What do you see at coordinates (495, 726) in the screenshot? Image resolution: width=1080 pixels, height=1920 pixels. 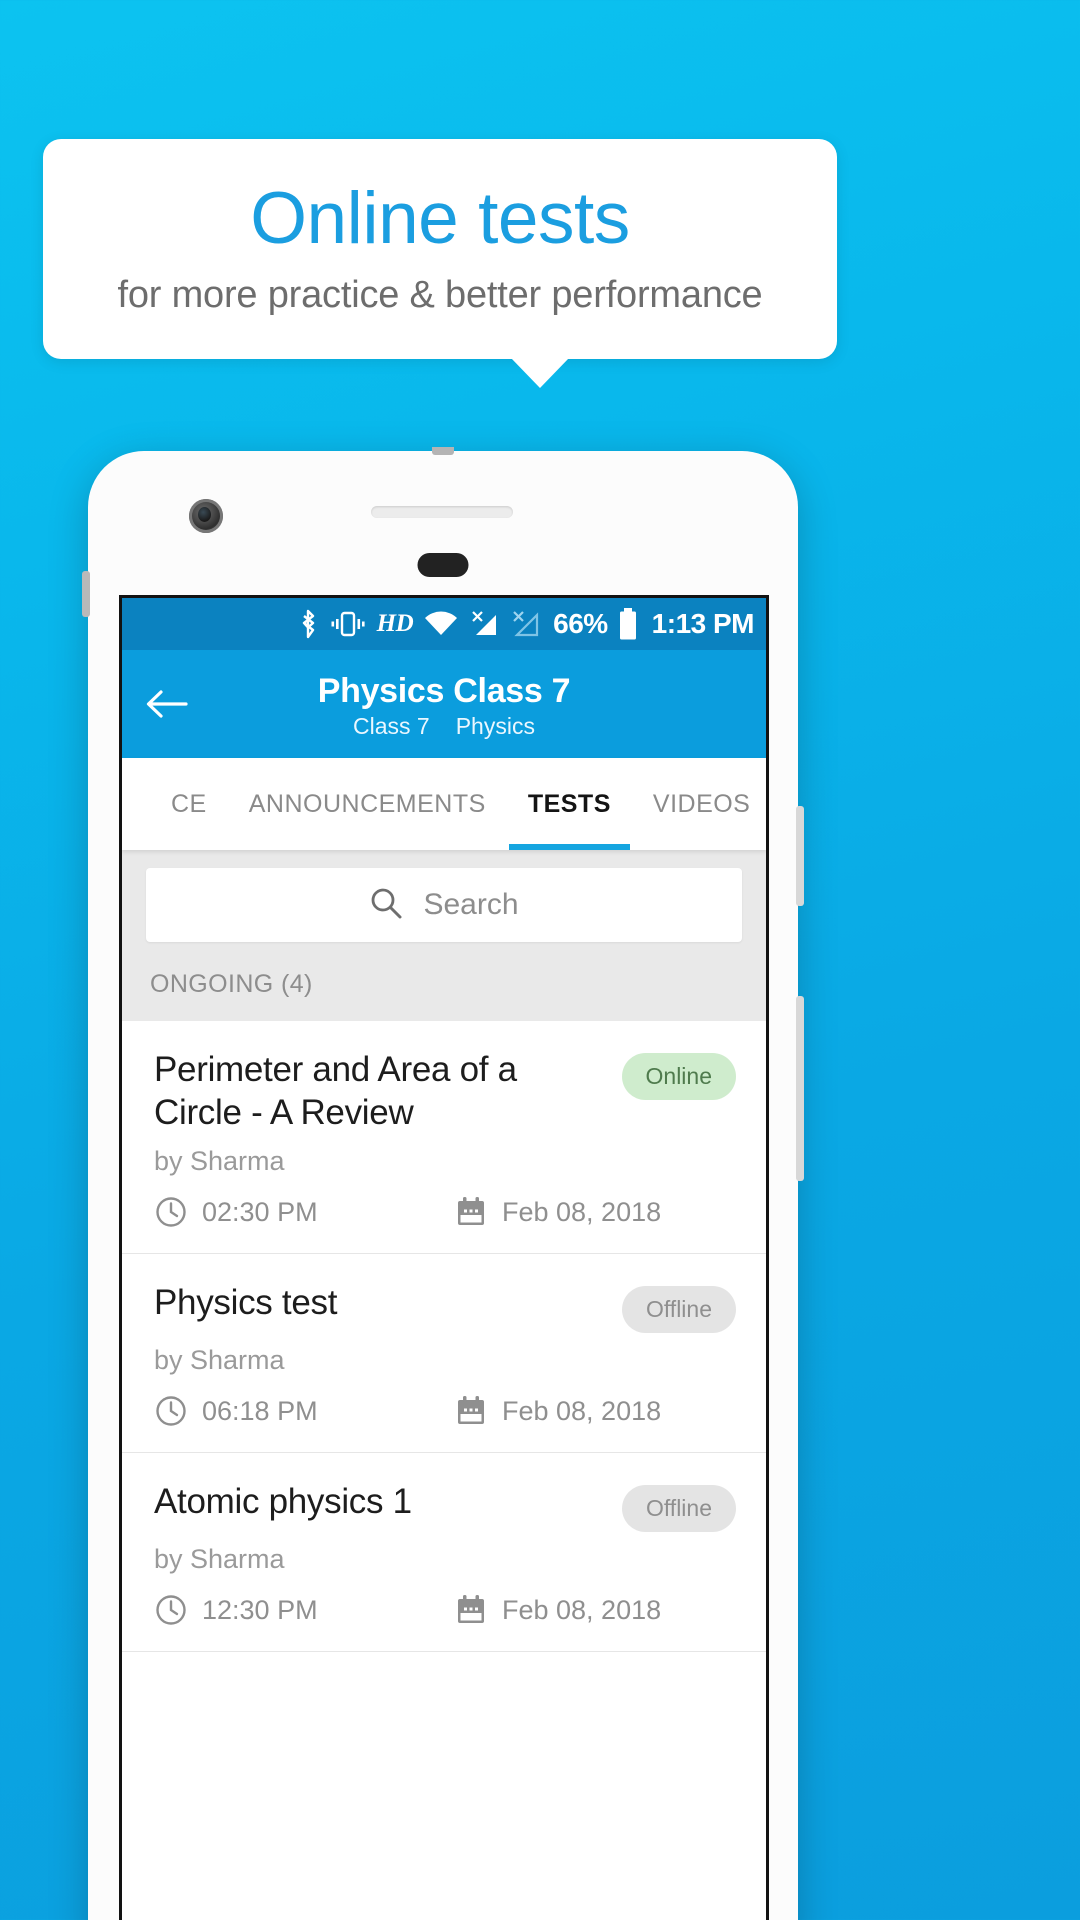 I see `breadcrumb-subject: Physics` at bounding box center [495, 726].